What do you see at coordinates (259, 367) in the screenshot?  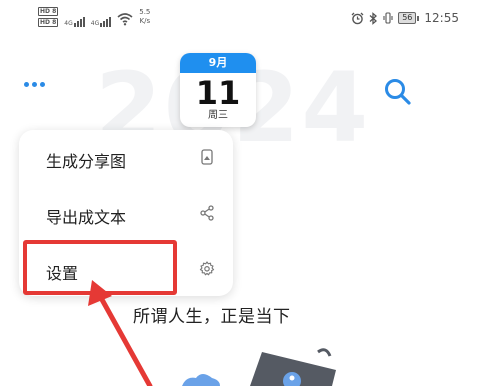 I see `illustration-icon` at bounding box center [259, 367].